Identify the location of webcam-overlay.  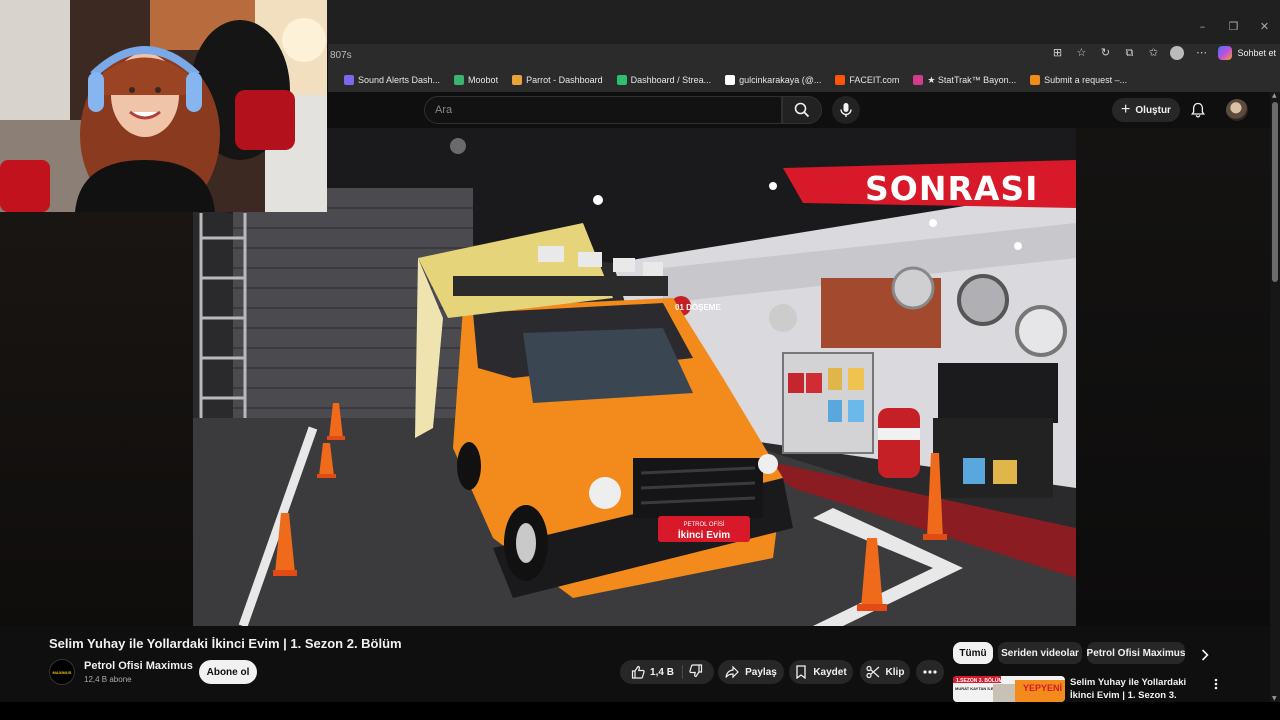
(163, 106).